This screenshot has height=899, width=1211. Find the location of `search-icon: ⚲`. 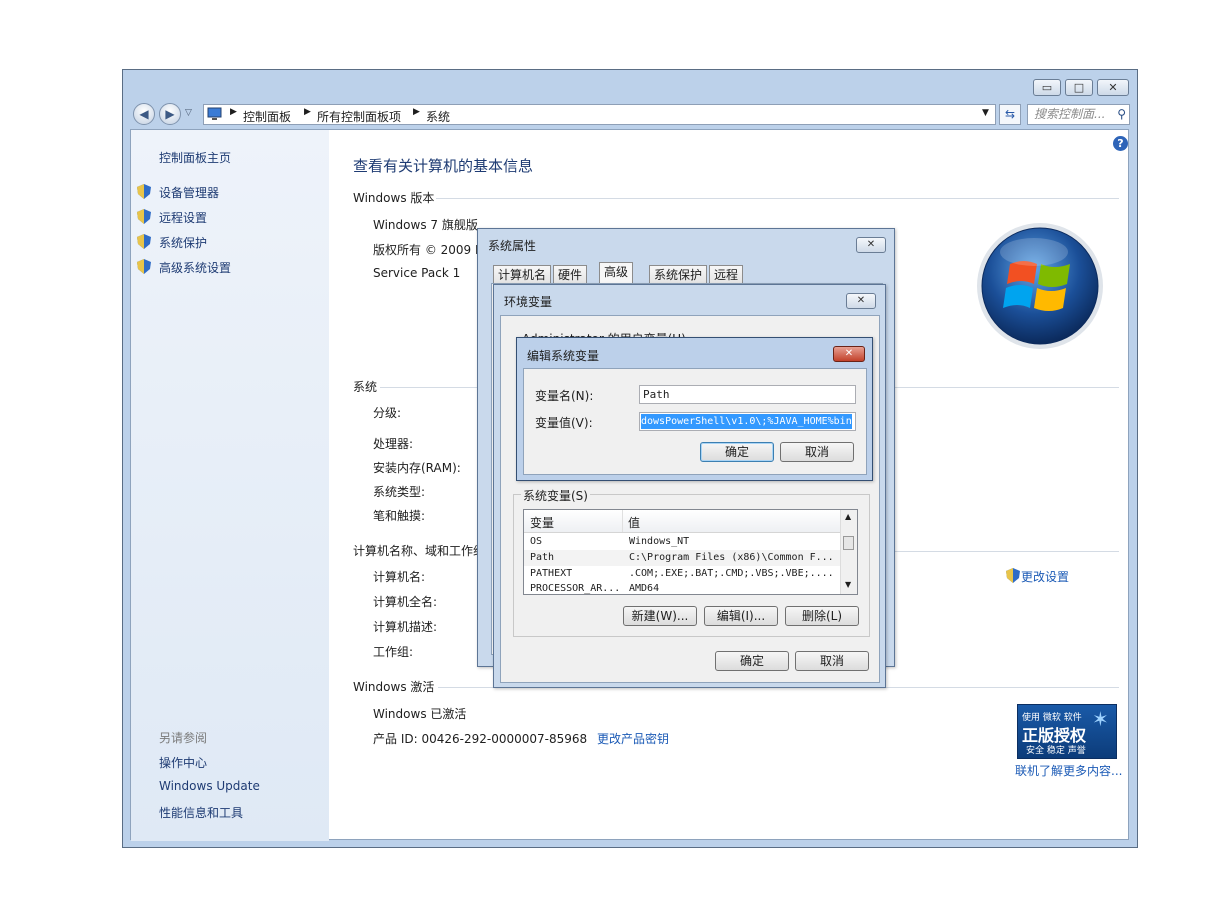

search-icon: ⚲ is located at coordinates (1121, 114).